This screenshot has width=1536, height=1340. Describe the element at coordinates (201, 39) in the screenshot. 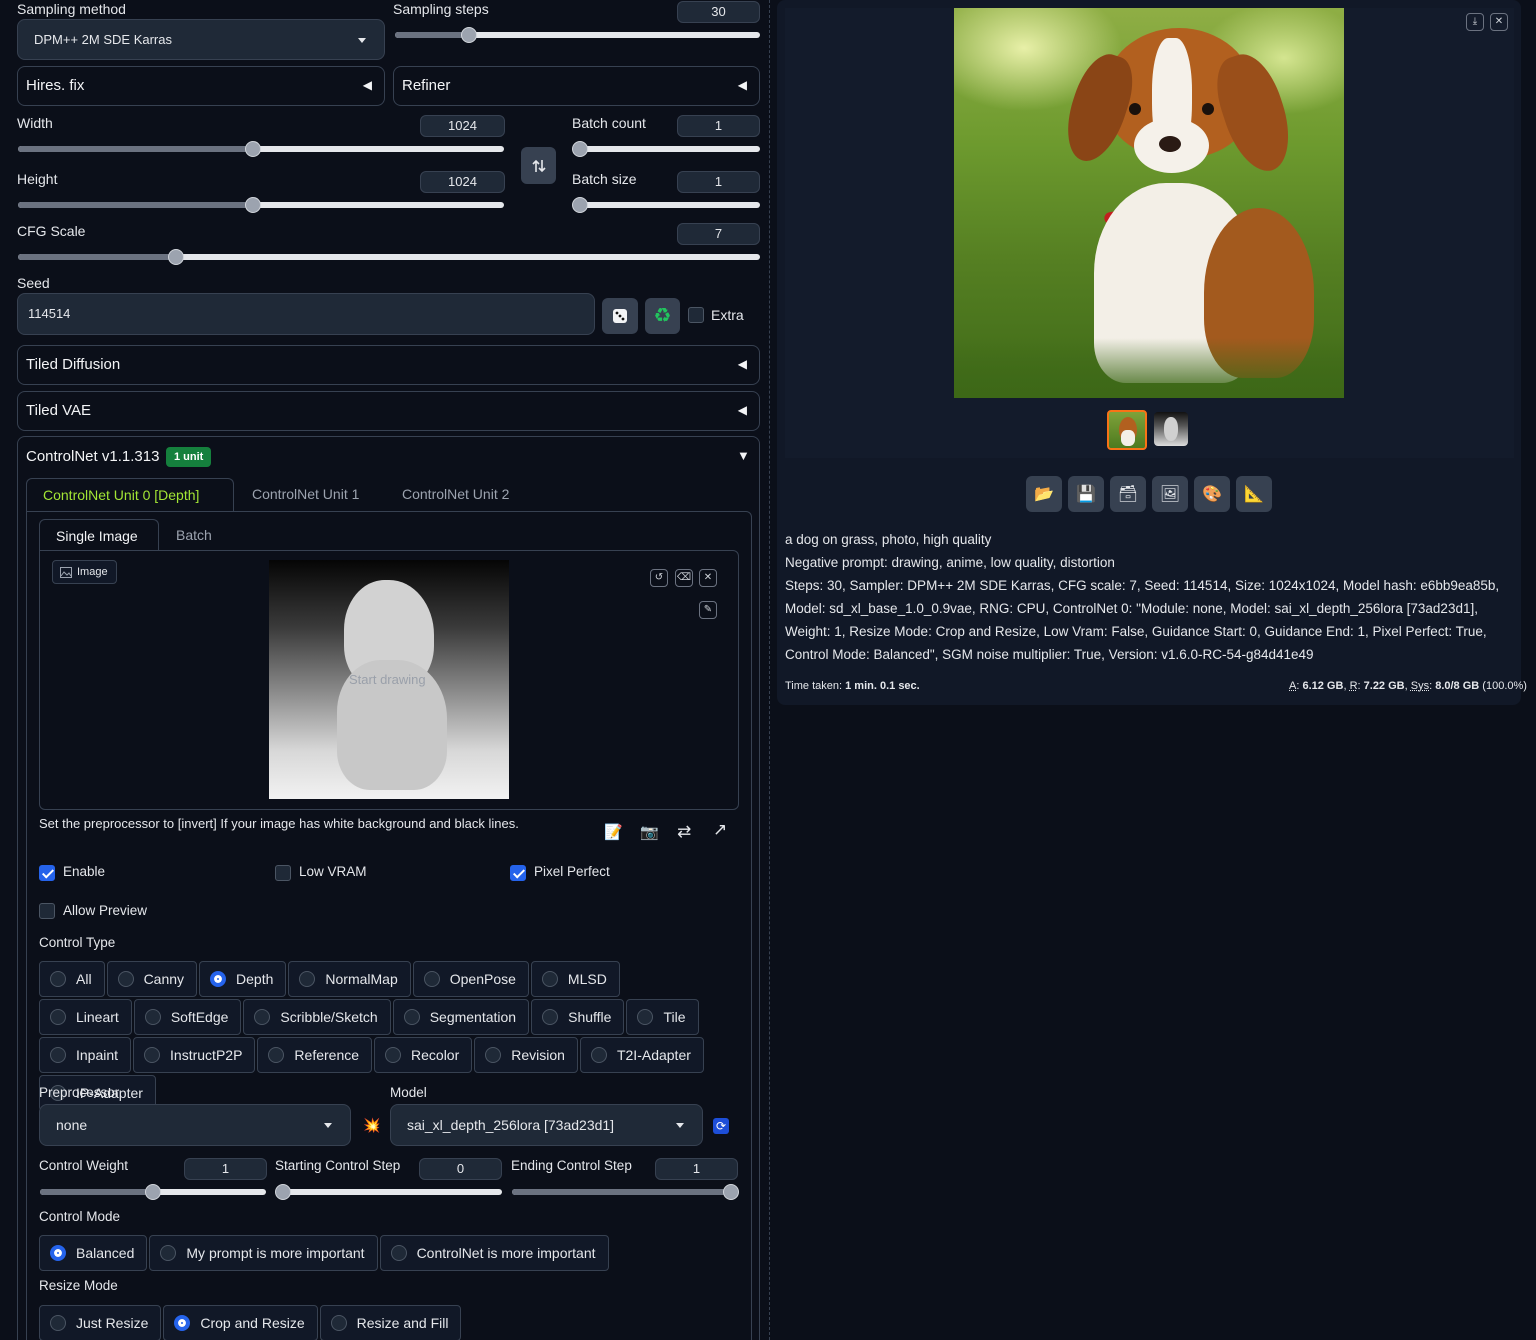

I see `sampling-method-dropdown: DPM++ 2M SDE Karras` at that location.